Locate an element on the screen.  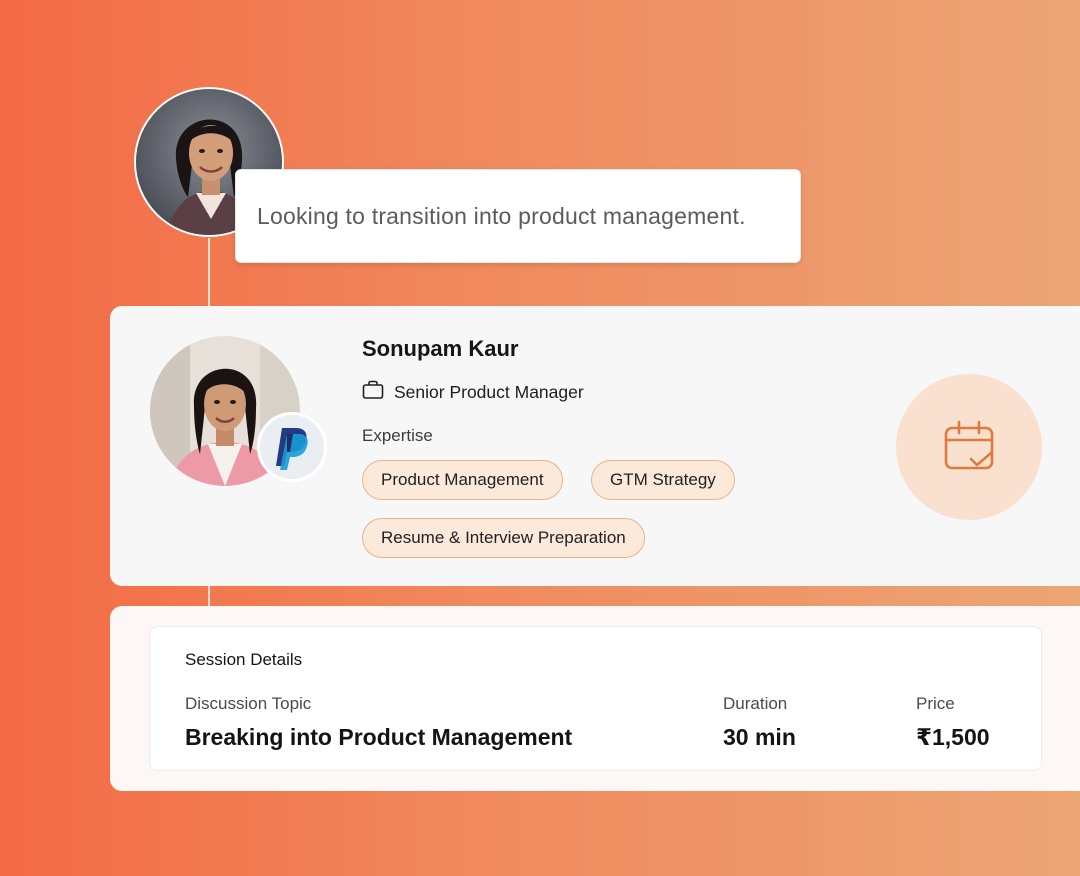
expertise-label: Expertise is located at coordinates (397, 435).